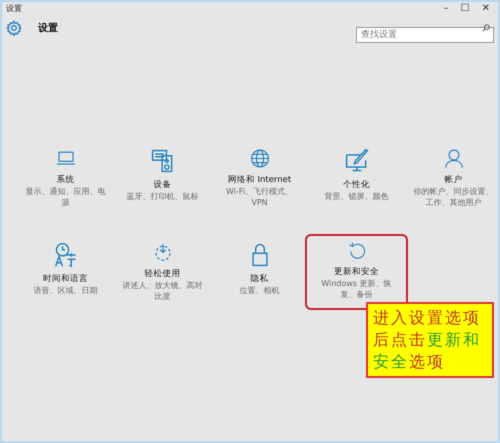 The height and width of the screenshot is (443, 500). Describe the element at coordinates (356, 185) in the screenshot. I see `tile-label: 个性化` at that location.